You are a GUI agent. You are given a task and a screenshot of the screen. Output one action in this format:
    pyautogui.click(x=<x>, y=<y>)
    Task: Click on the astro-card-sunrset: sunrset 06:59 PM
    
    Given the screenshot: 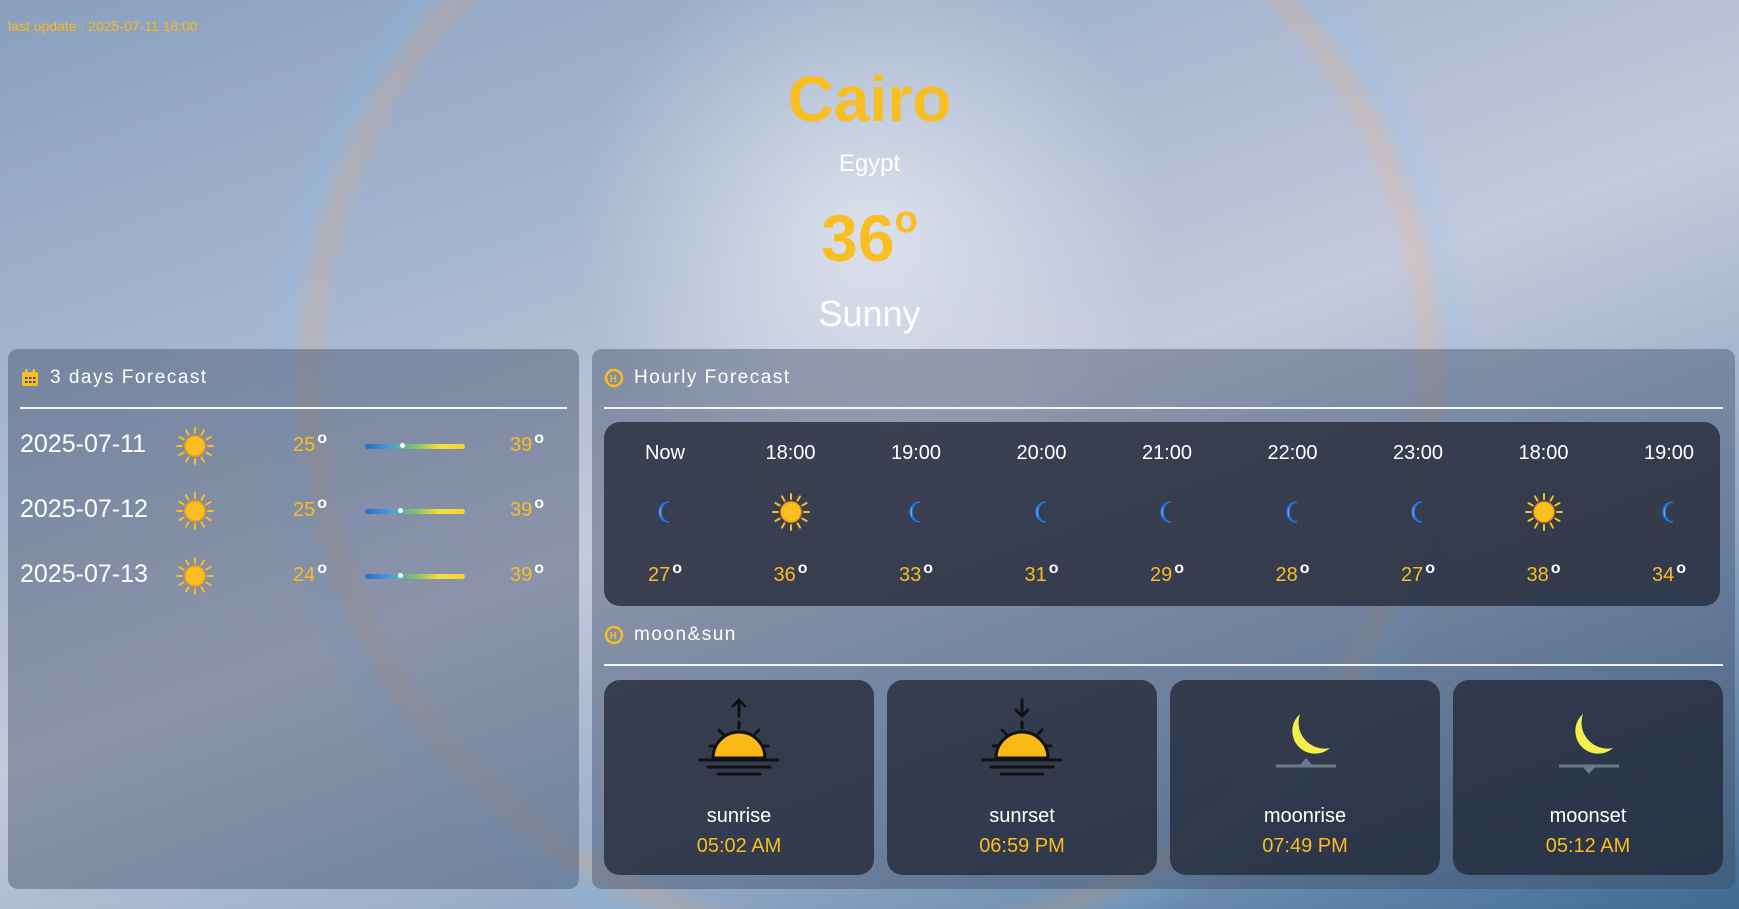 What is the action you would take?
    pyautogui.click(x=1022, y=777)
    